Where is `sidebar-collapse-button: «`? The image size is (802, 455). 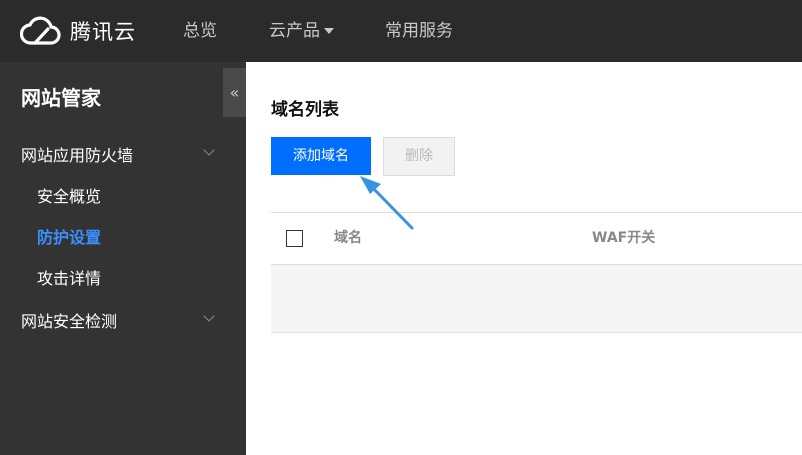
sidebar-collapse-button: « is located at coordinates (234, 92).